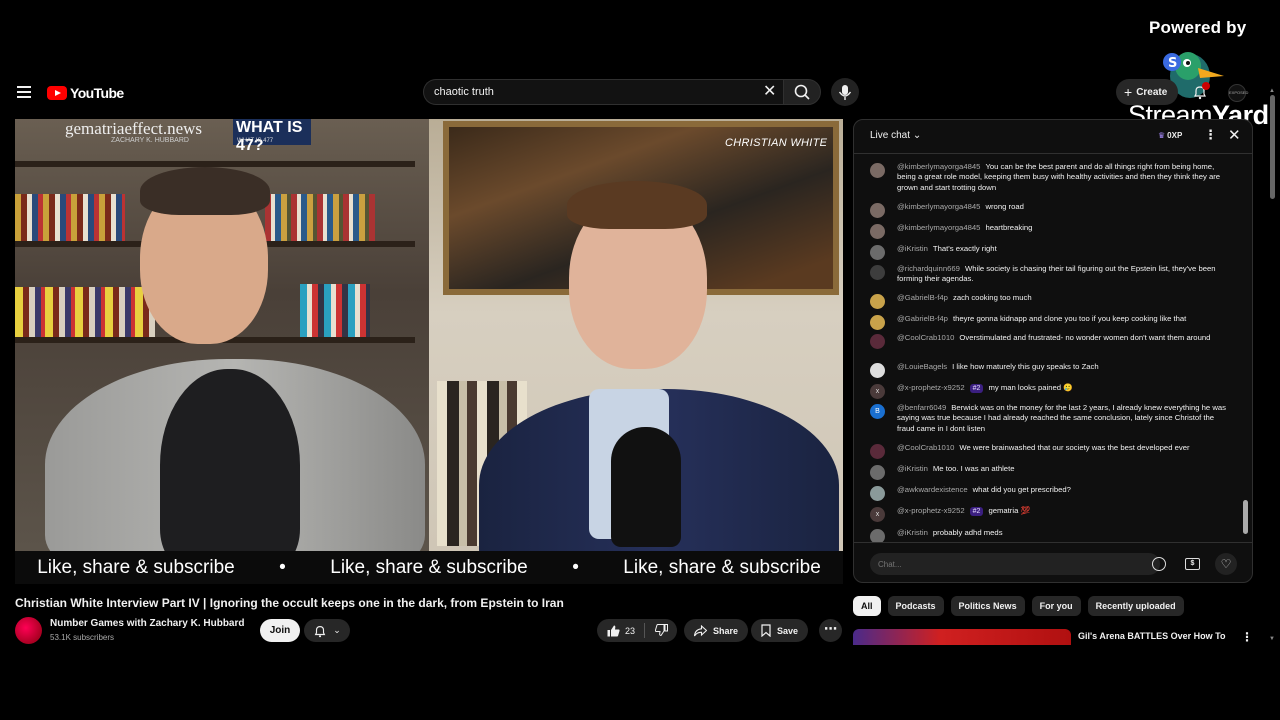 The height and width of the screenshot is (720, 1280). What do you see at coordinates (1247, 637) in the screenshot?
I see `recommendation-options-icon: ⋮` at bounding box center [1247, 637].